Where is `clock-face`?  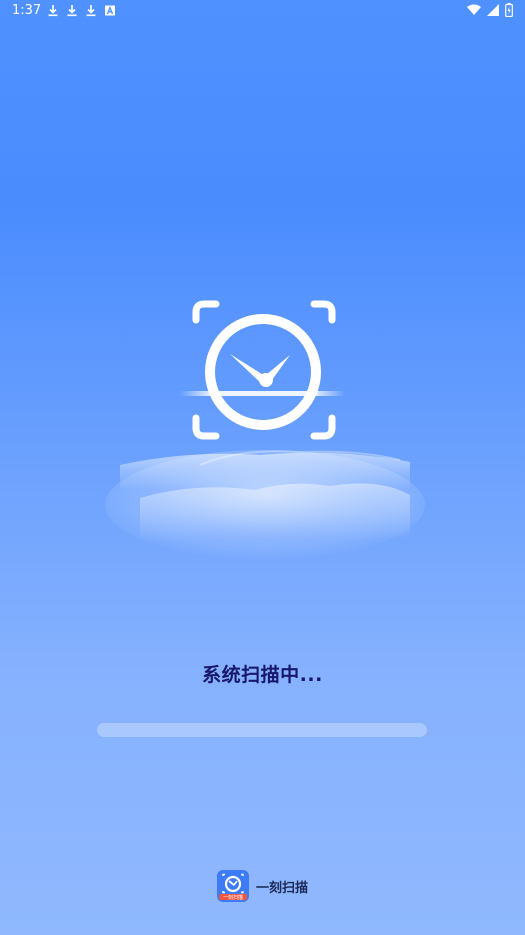 clock-face is located at coordinates (263, 372).